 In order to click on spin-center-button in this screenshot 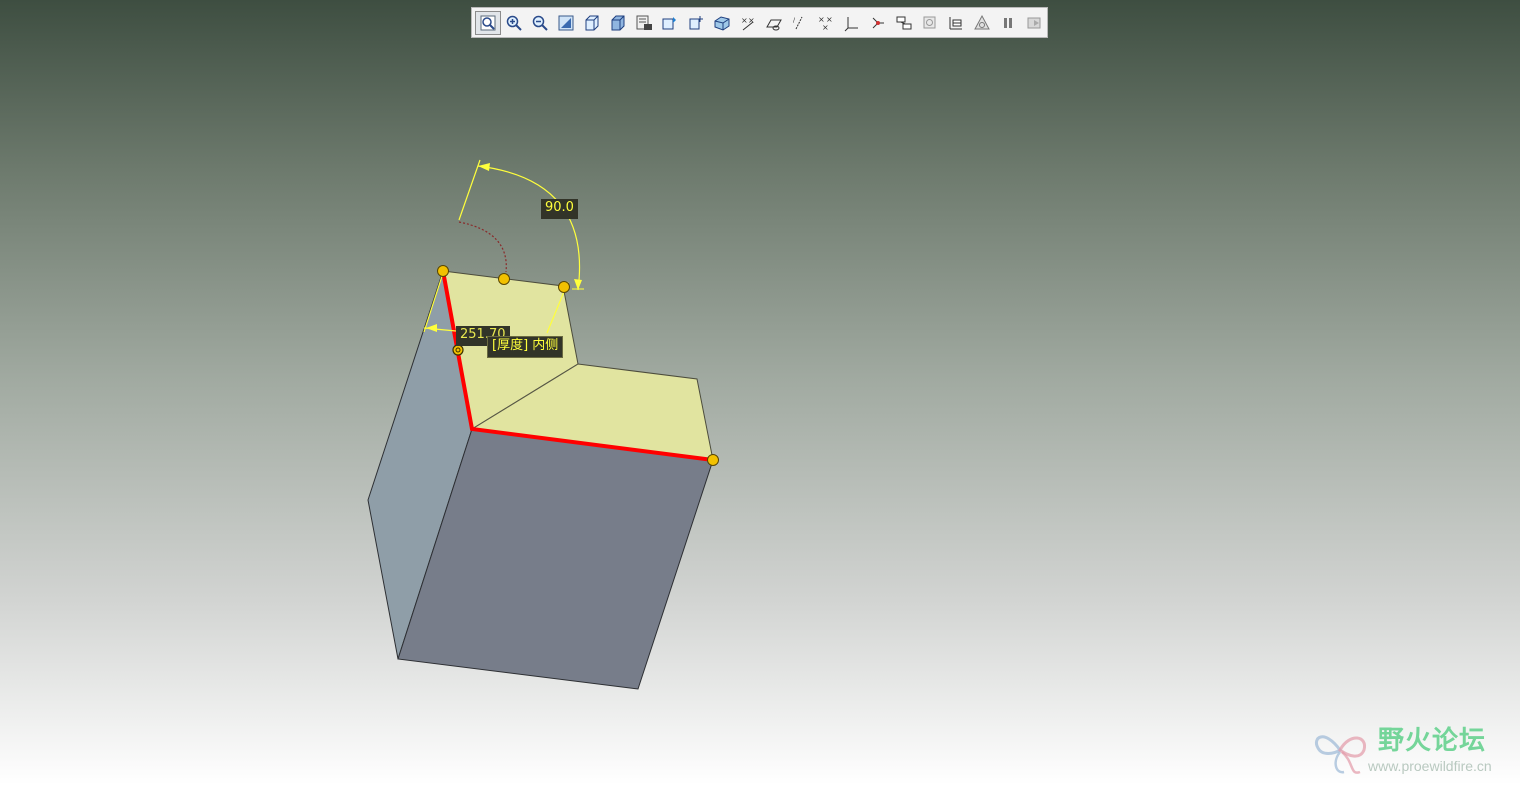, I will do `click(696, 23)`.